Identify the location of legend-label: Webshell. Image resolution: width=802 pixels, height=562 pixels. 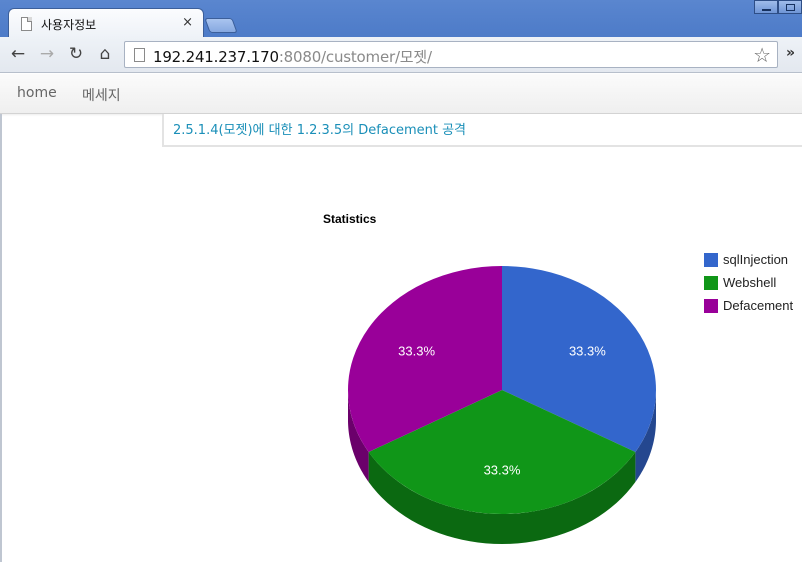
(750, 282).